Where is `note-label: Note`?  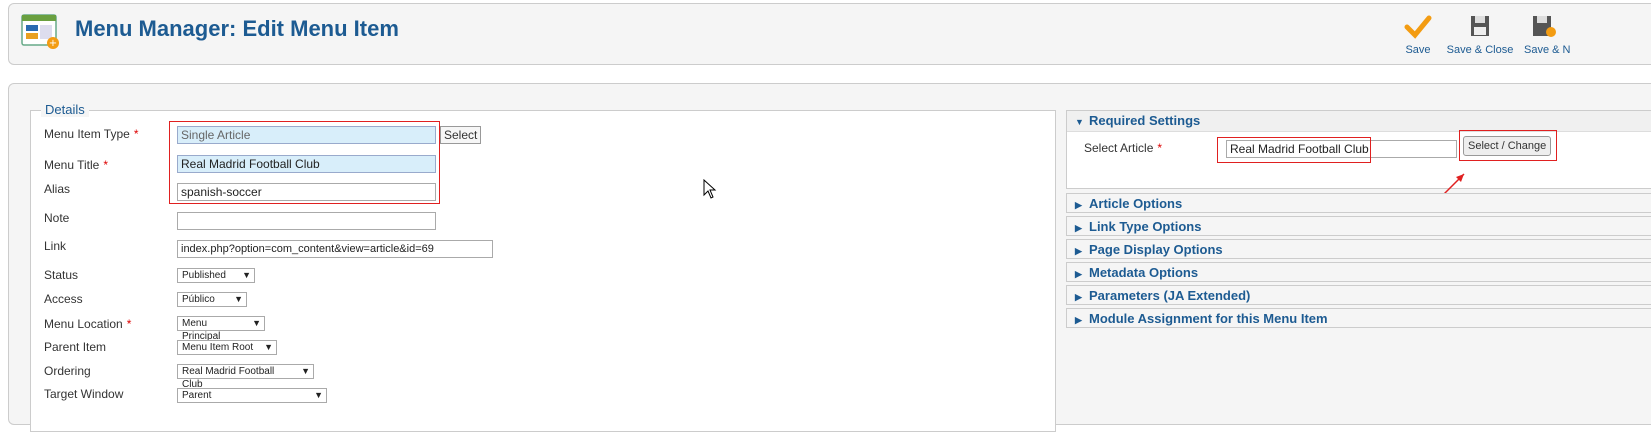 note-label: Note is located at coordinates (57, 218).